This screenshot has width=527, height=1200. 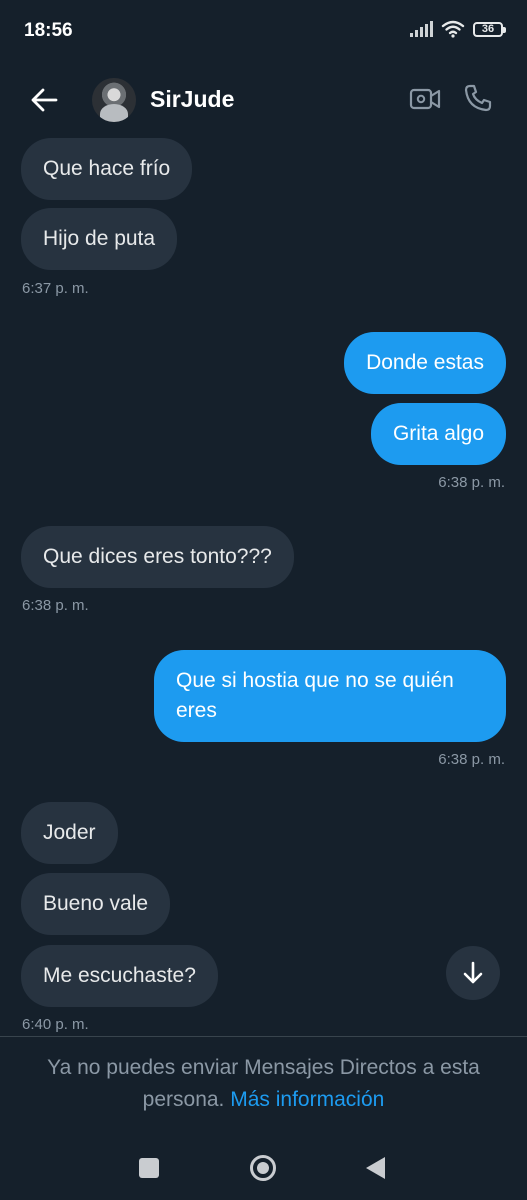 I want to click on message-bubble-outgoing: Donde estas, so click(x=425, y=363).